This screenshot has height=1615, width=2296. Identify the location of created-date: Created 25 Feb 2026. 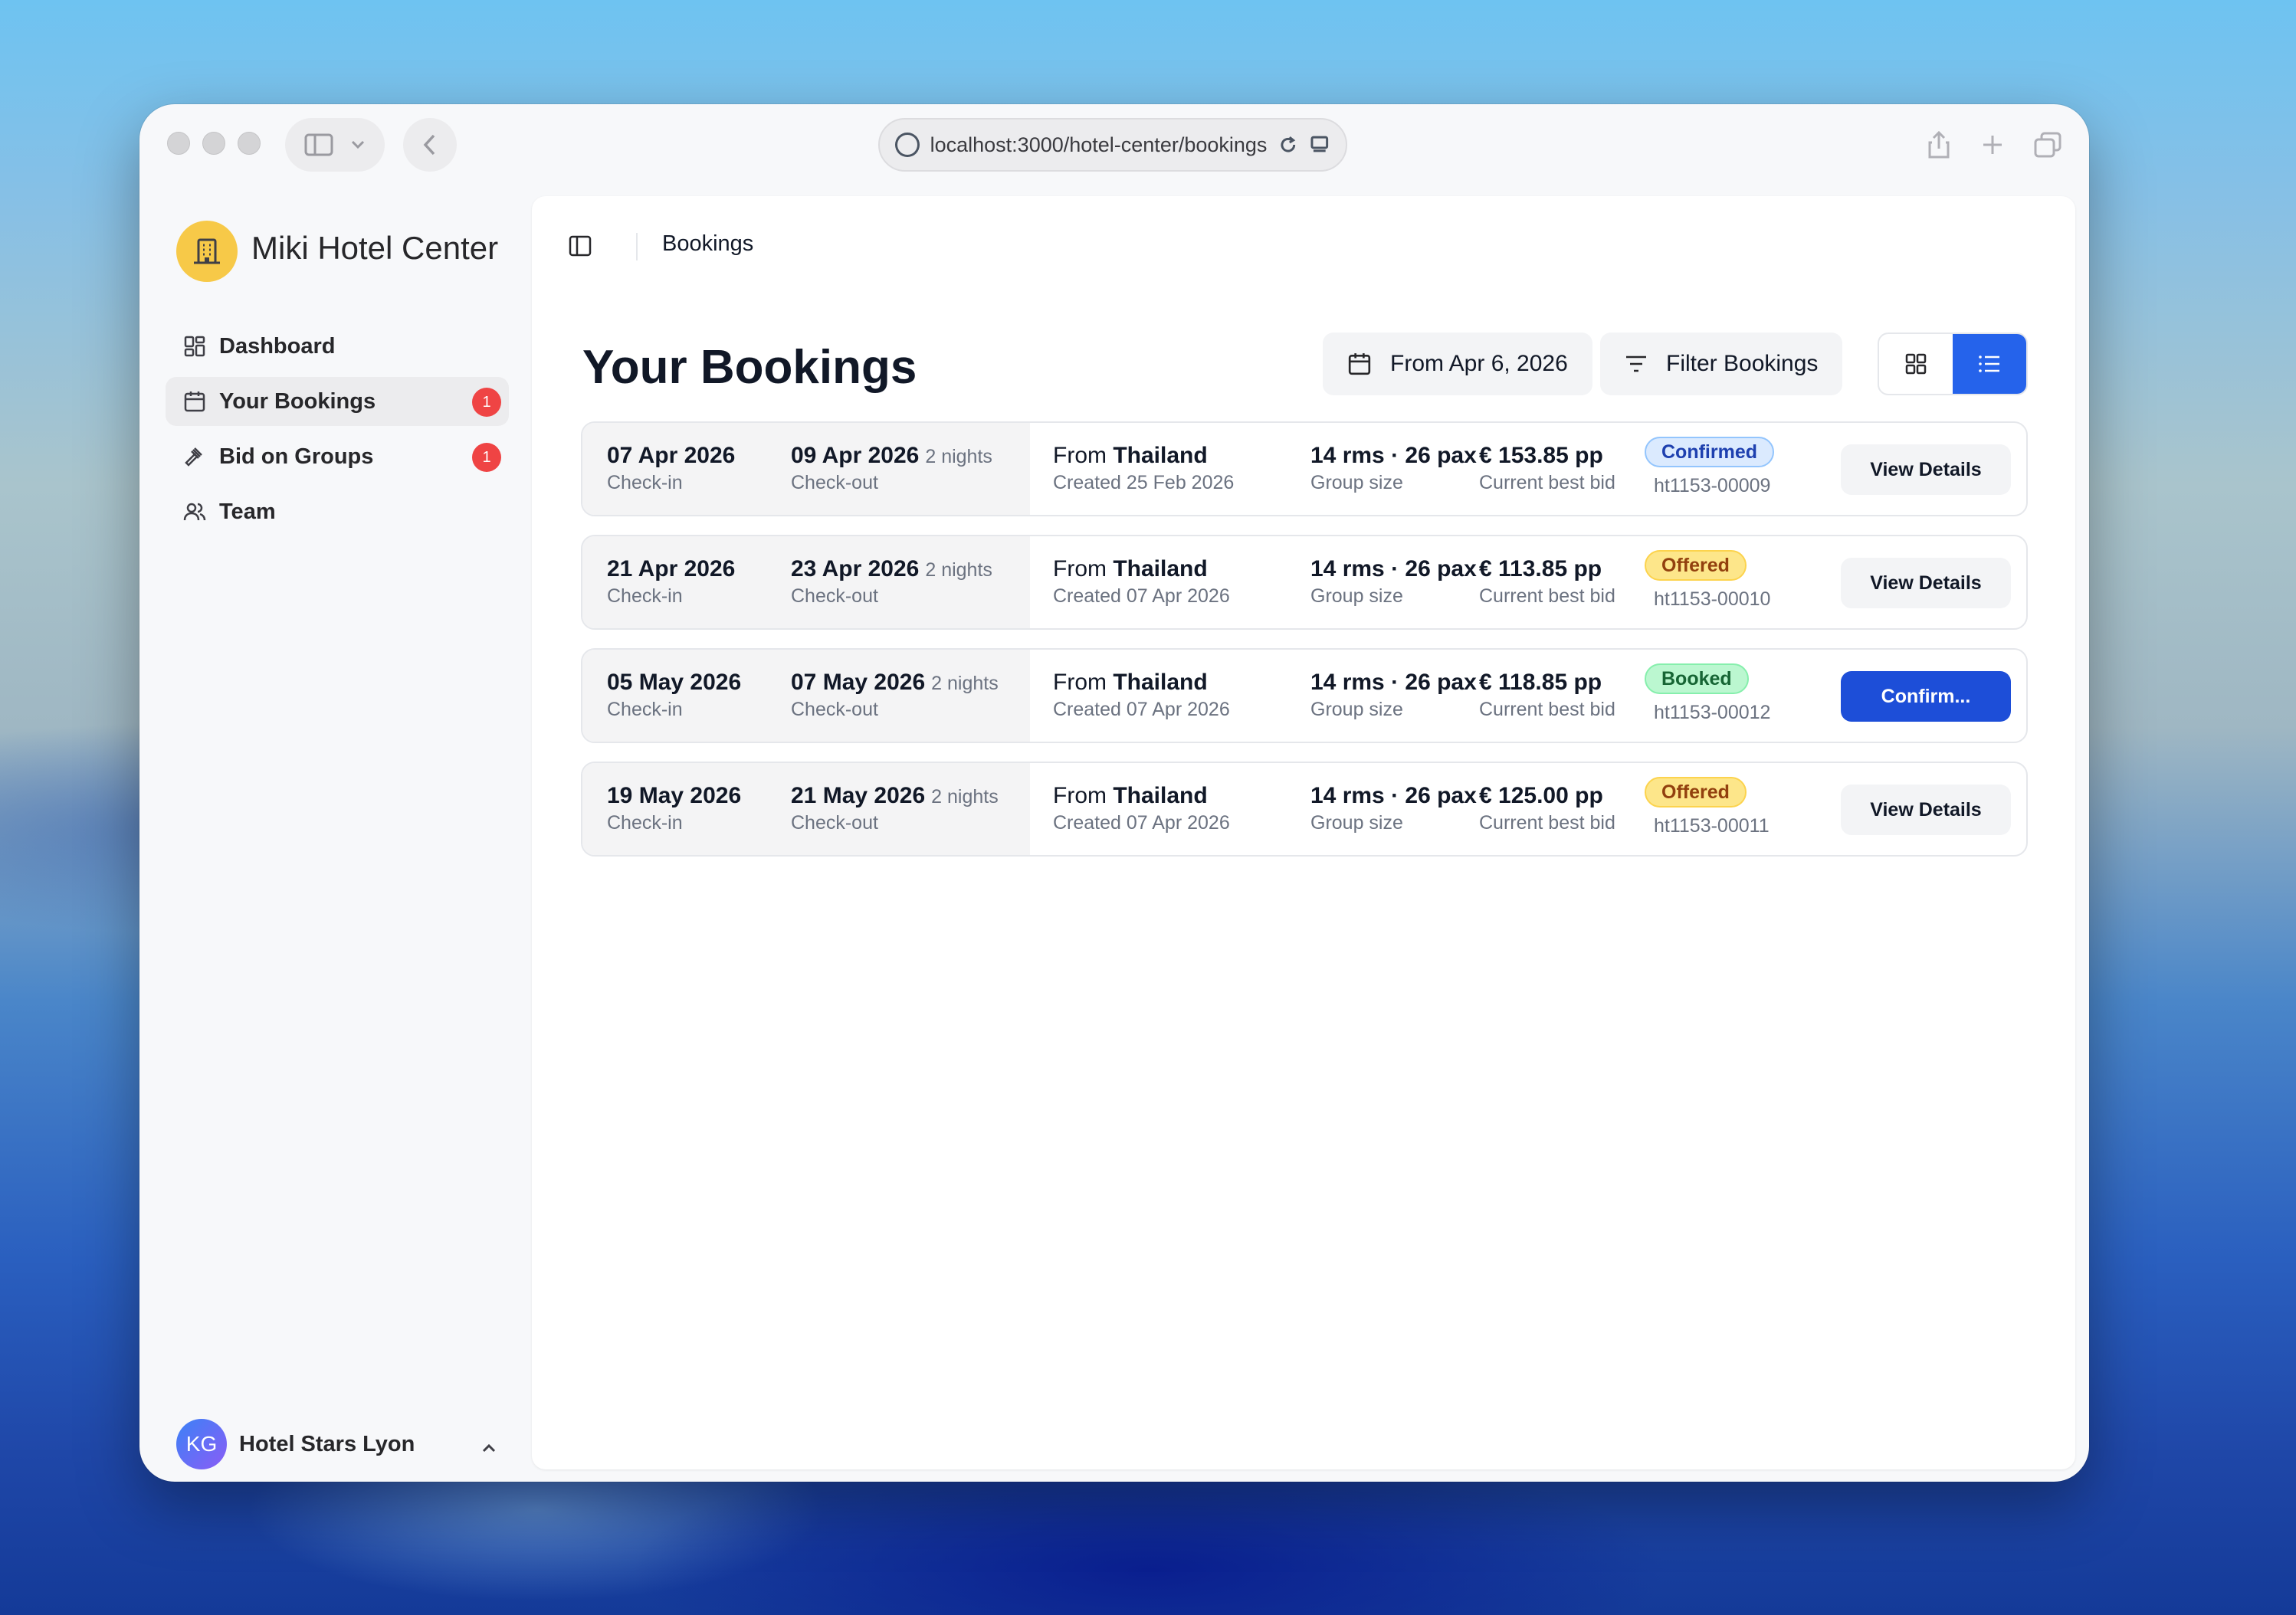
(1144, 482).